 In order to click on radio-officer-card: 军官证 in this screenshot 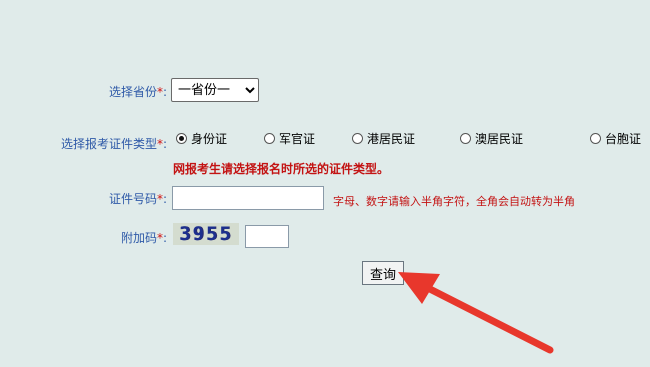, I will do `click(289, 138)`.